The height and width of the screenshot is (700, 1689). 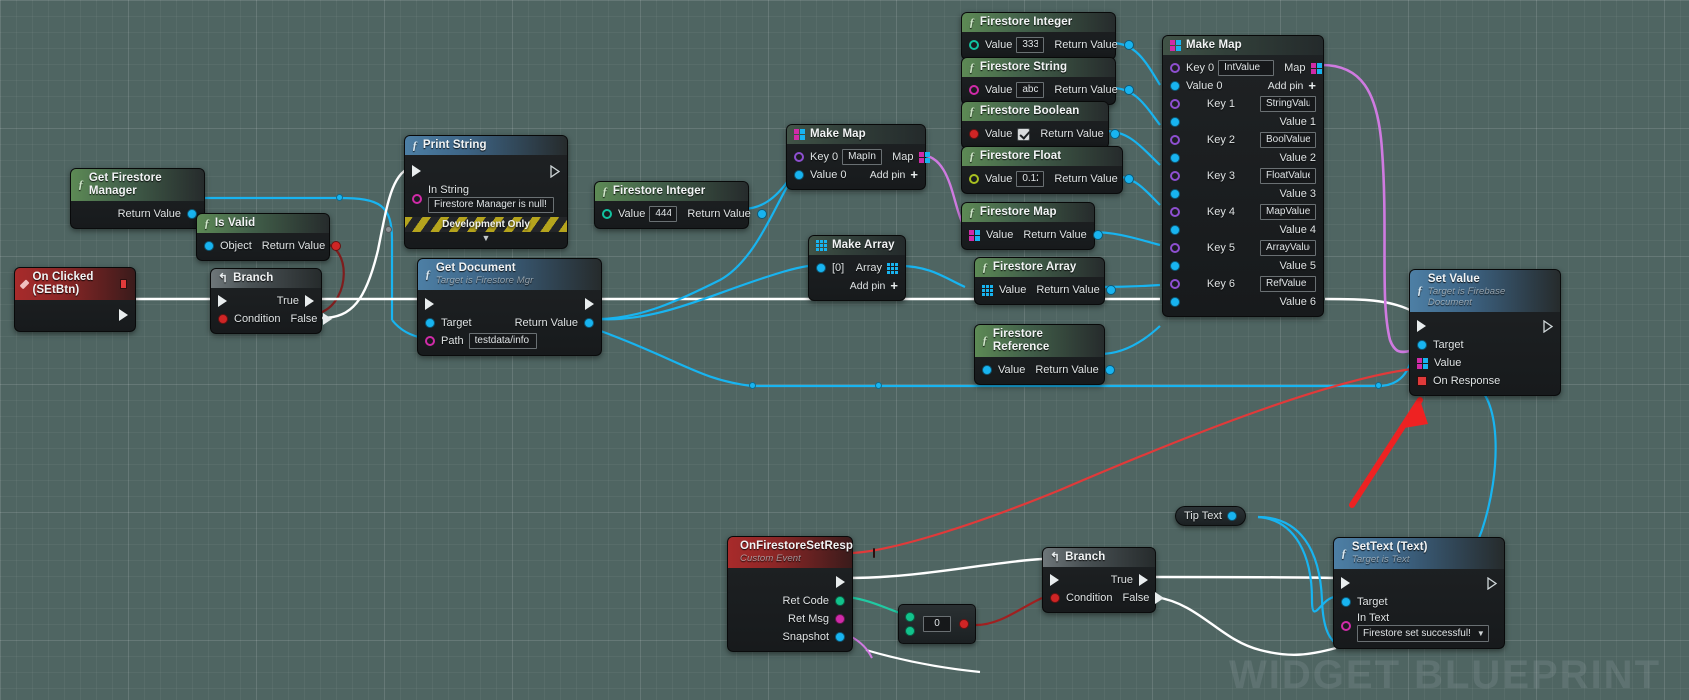 What do you see at coordinates (1481, 633) in the screenshot?
I see `chevron-down-icon: ▼` at bounding box center [1481, 633].